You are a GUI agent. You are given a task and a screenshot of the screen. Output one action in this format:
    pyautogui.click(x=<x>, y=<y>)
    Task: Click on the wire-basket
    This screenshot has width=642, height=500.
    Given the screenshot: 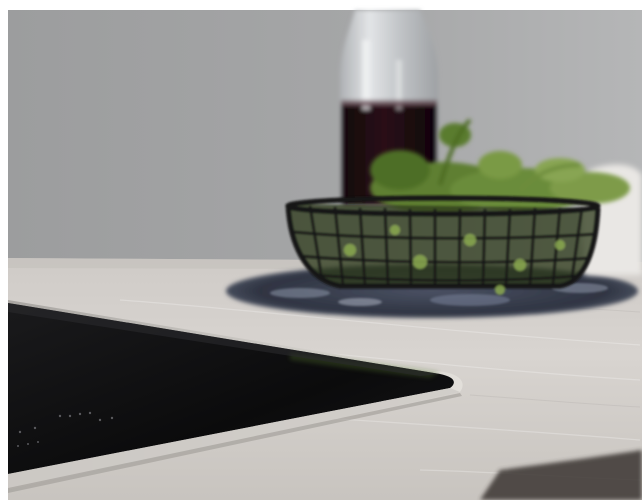 What is the action you would take?
    pyautogui.click(x=443, y=245)
    